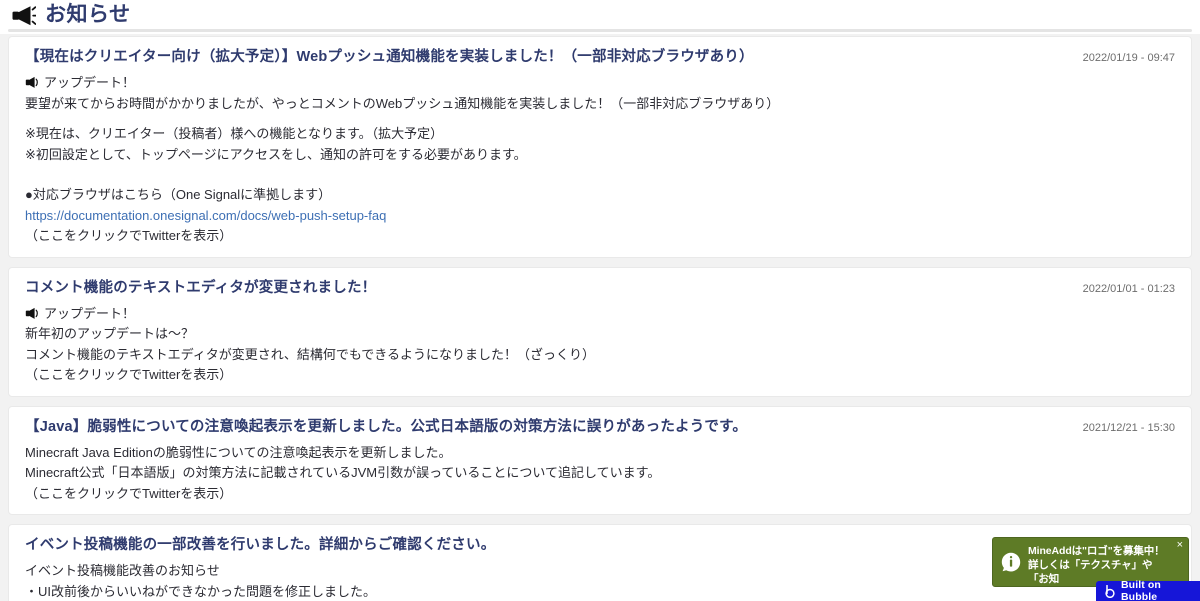  I want to click on announcement-title: コメント機能のテキストエディタが変更されました！, so click(547, 288).